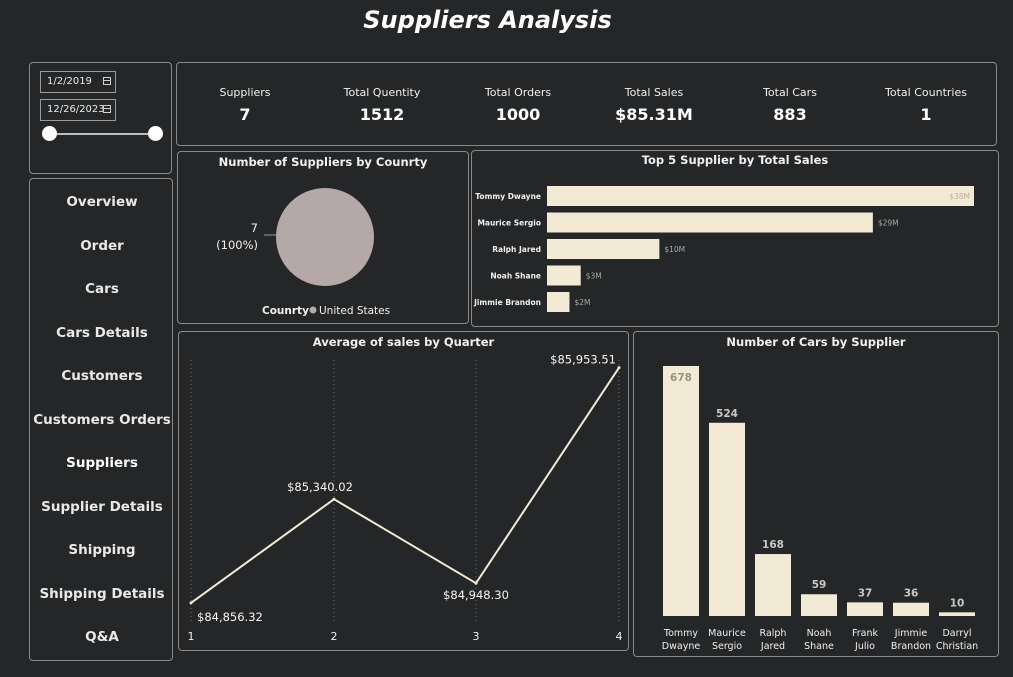 Image resolution: width=1013 pixels, height=677 pixels. Describe the element at coordinates (865, 609) in the screenshot. I see `cars-bar-frank-julio` at that location.